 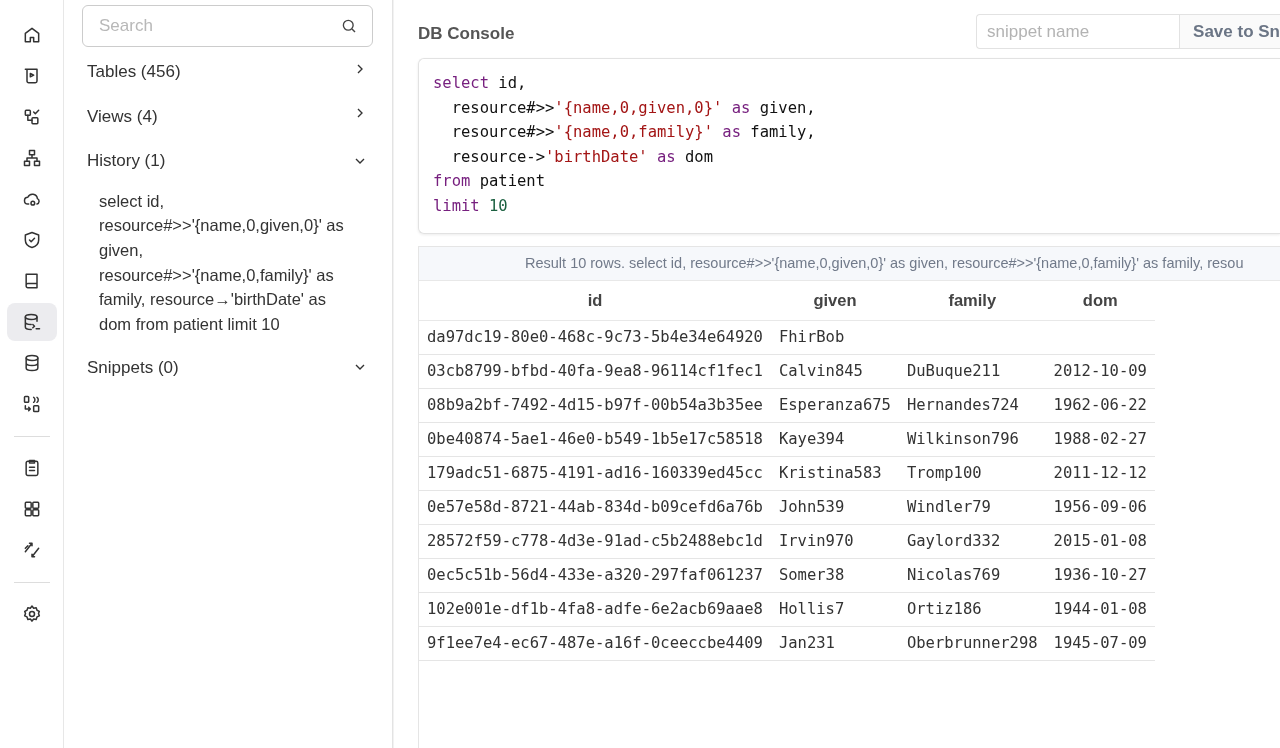 I want to click on section-header: Tables (456), so click(x=227, y=73).